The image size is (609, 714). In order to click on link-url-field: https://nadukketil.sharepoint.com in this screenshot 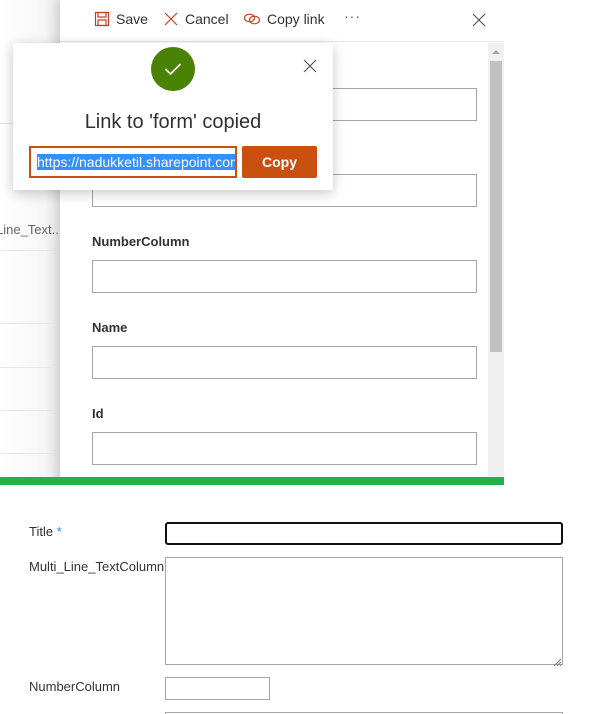, I will do `click(133, 162)`.